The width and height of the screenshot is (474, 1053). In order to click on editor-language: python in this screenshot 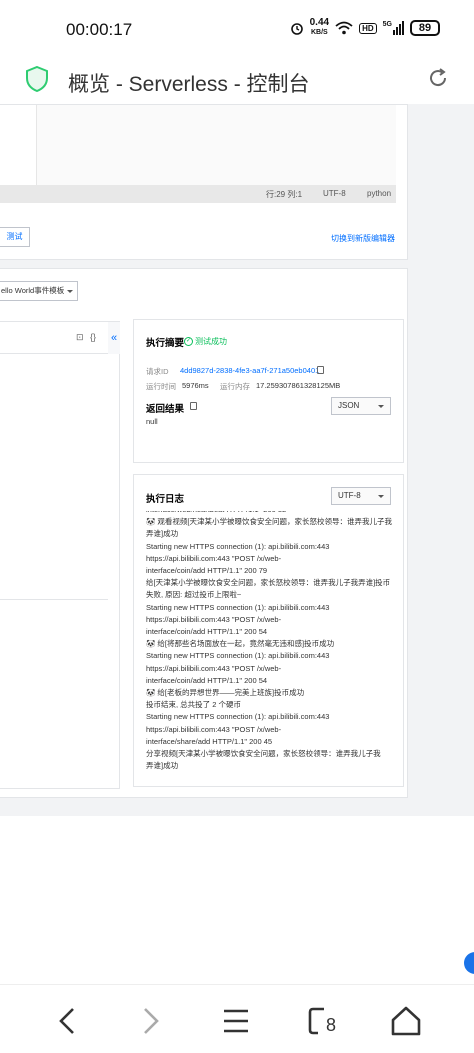, I will do `click(379, 193)`.